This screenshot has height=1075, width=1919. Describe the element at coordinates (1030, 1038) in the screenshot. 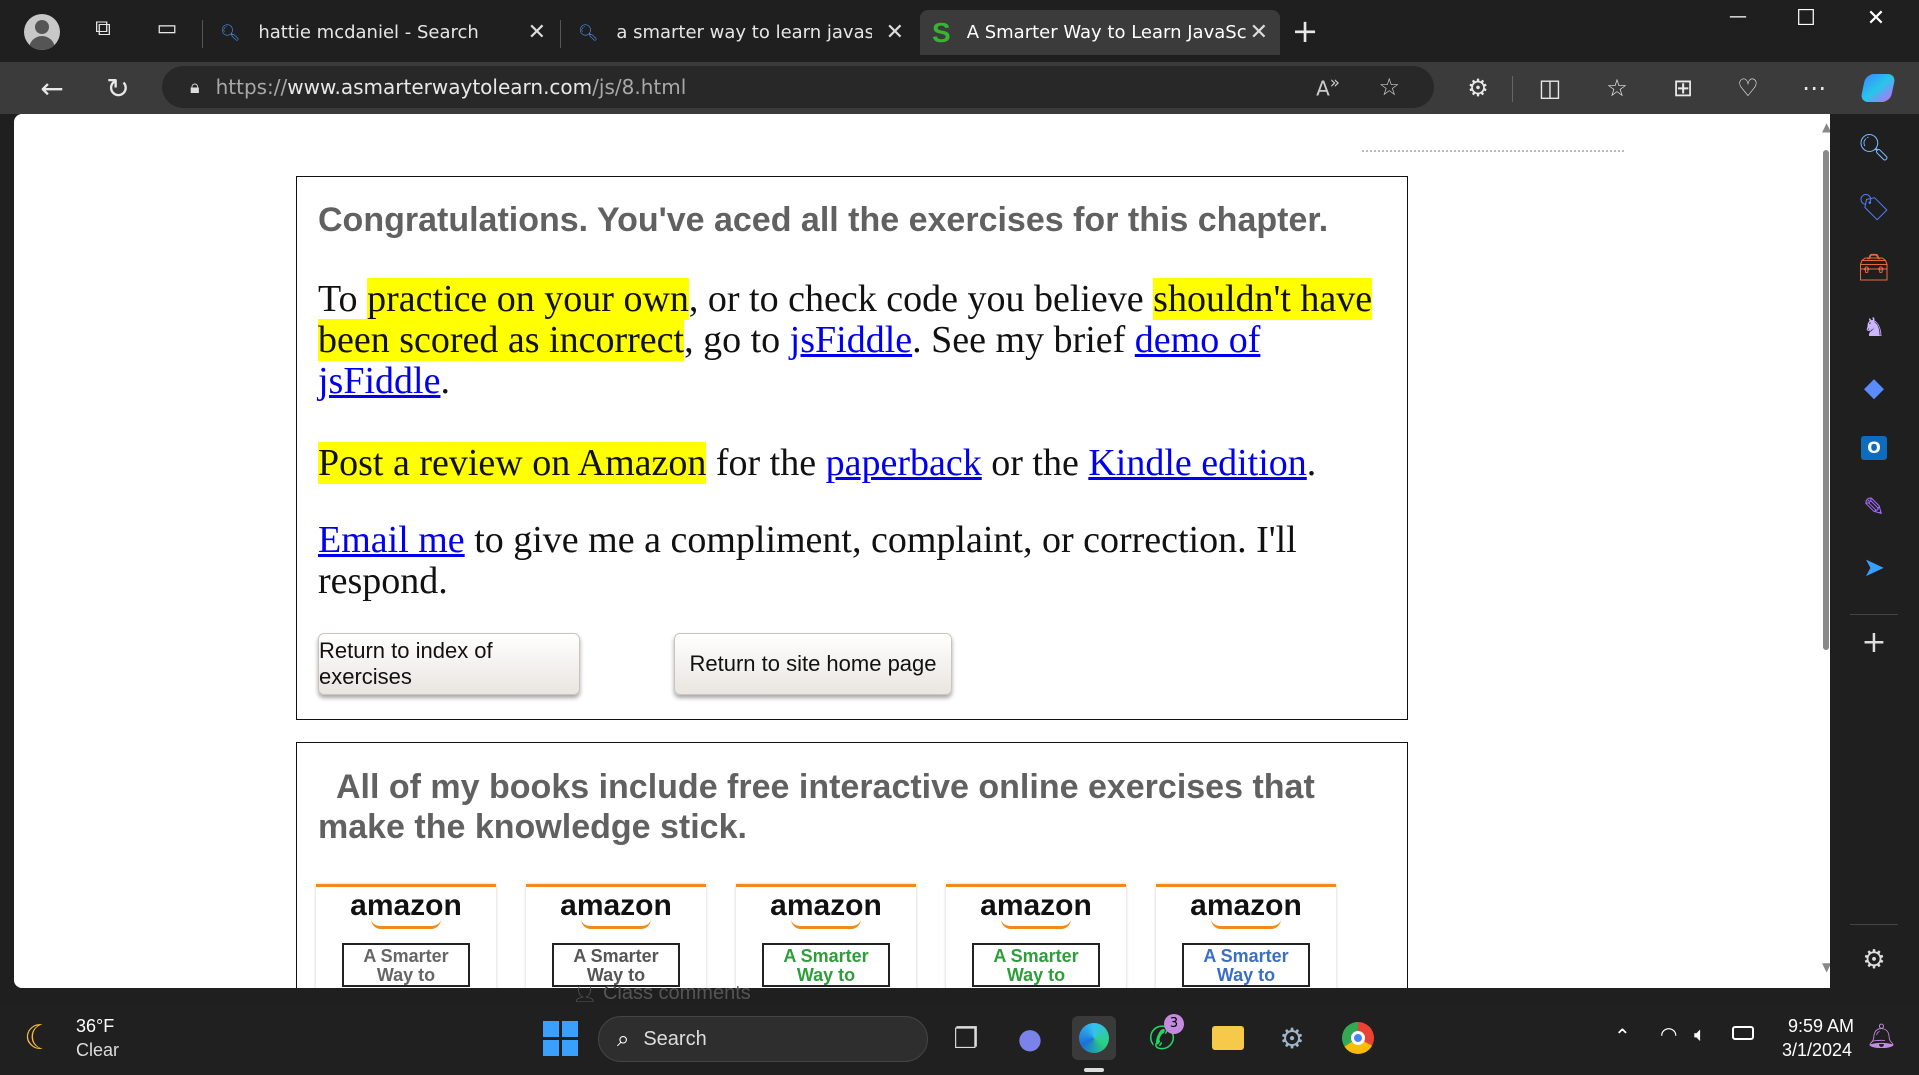

I see `teams-icon: ●` at that location.